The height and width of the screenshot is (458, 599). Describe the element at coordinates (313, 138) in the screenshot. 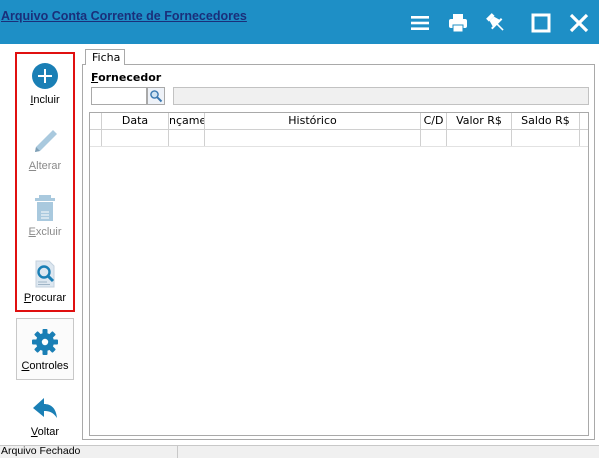

I see `row-cell-historico` at that location.